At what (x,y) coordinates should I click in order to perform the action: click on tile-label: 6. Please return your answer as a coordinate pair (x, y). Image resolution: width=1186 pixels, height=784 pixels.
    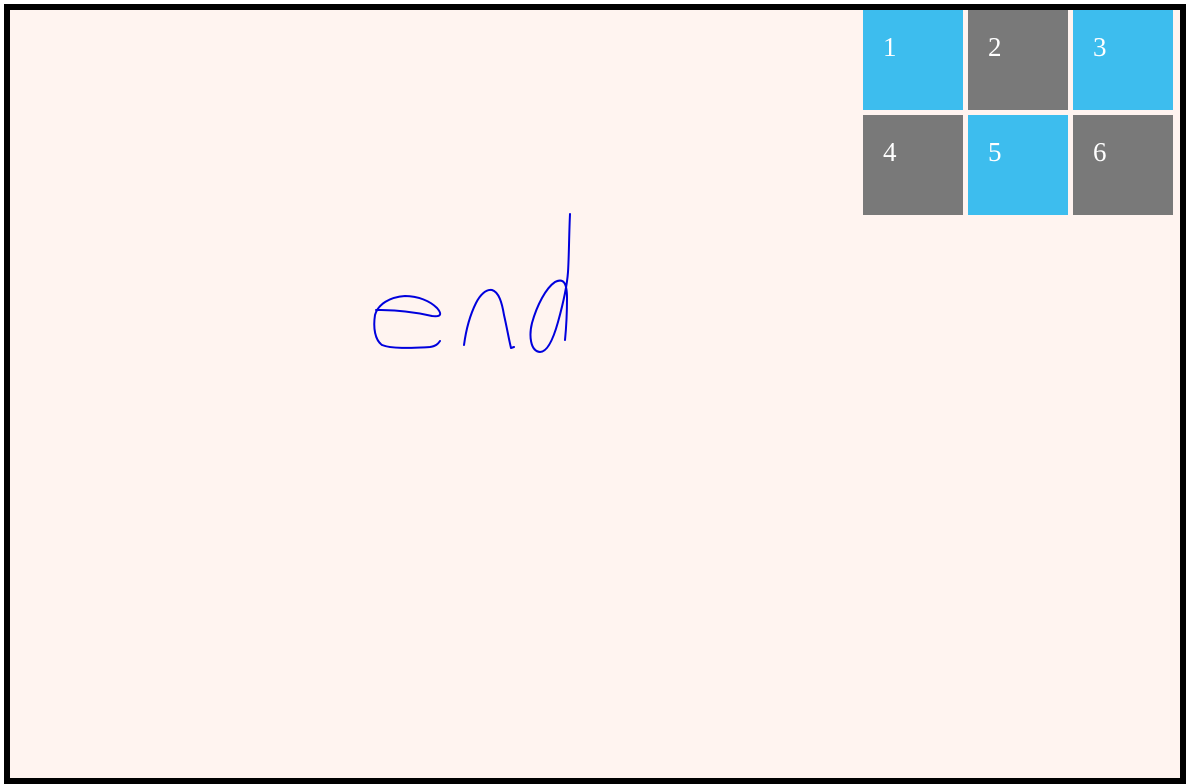
    Looking at the image, I should click on (1100, 152).